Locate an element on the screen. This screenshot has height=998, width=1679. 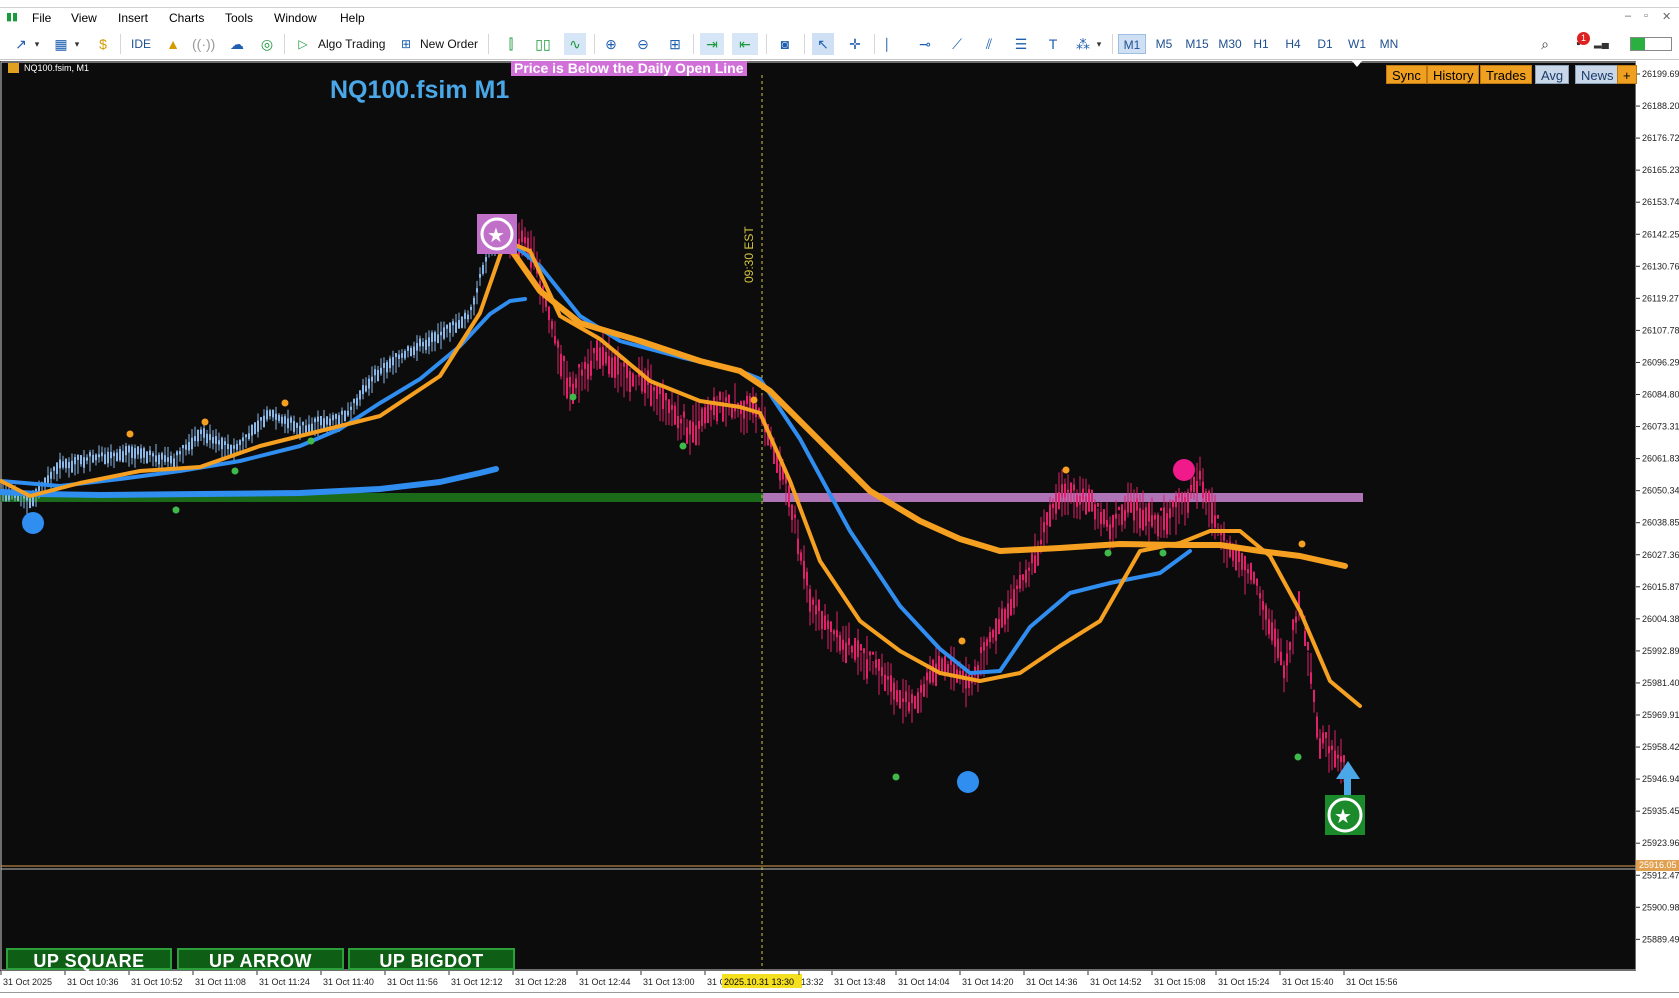
algo-trading-button: Algo Trading is located at coordinates (351, 44).